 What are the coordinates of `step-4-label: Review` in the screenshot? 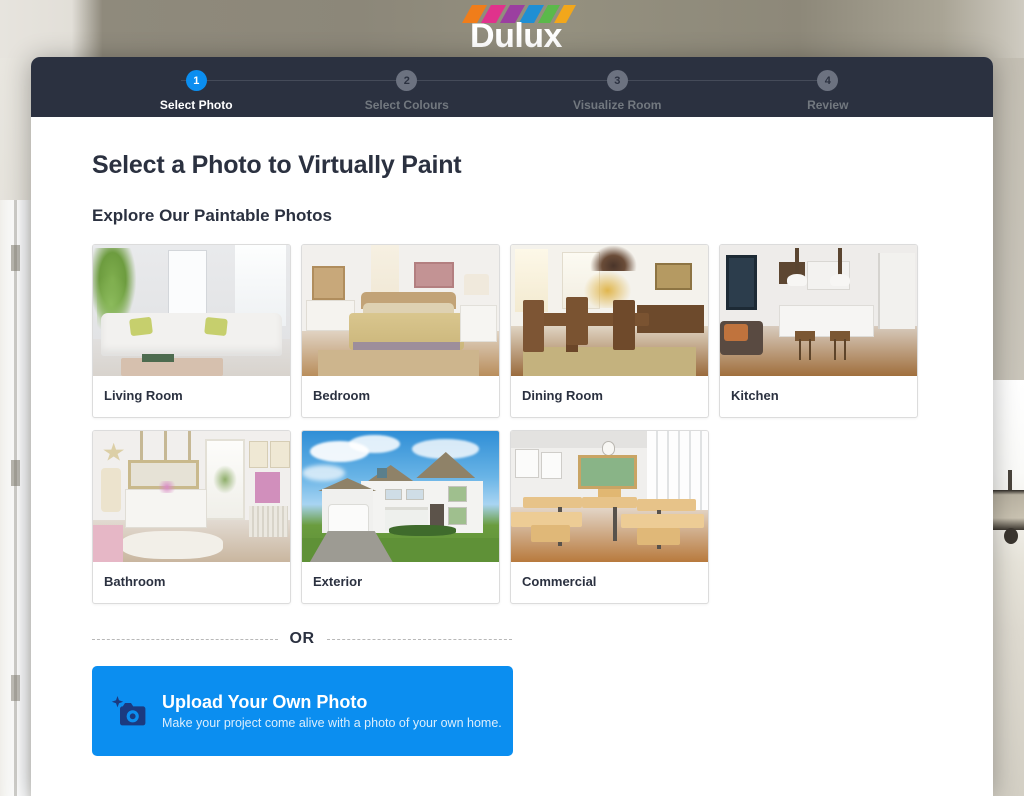 It's located at (828, 105).